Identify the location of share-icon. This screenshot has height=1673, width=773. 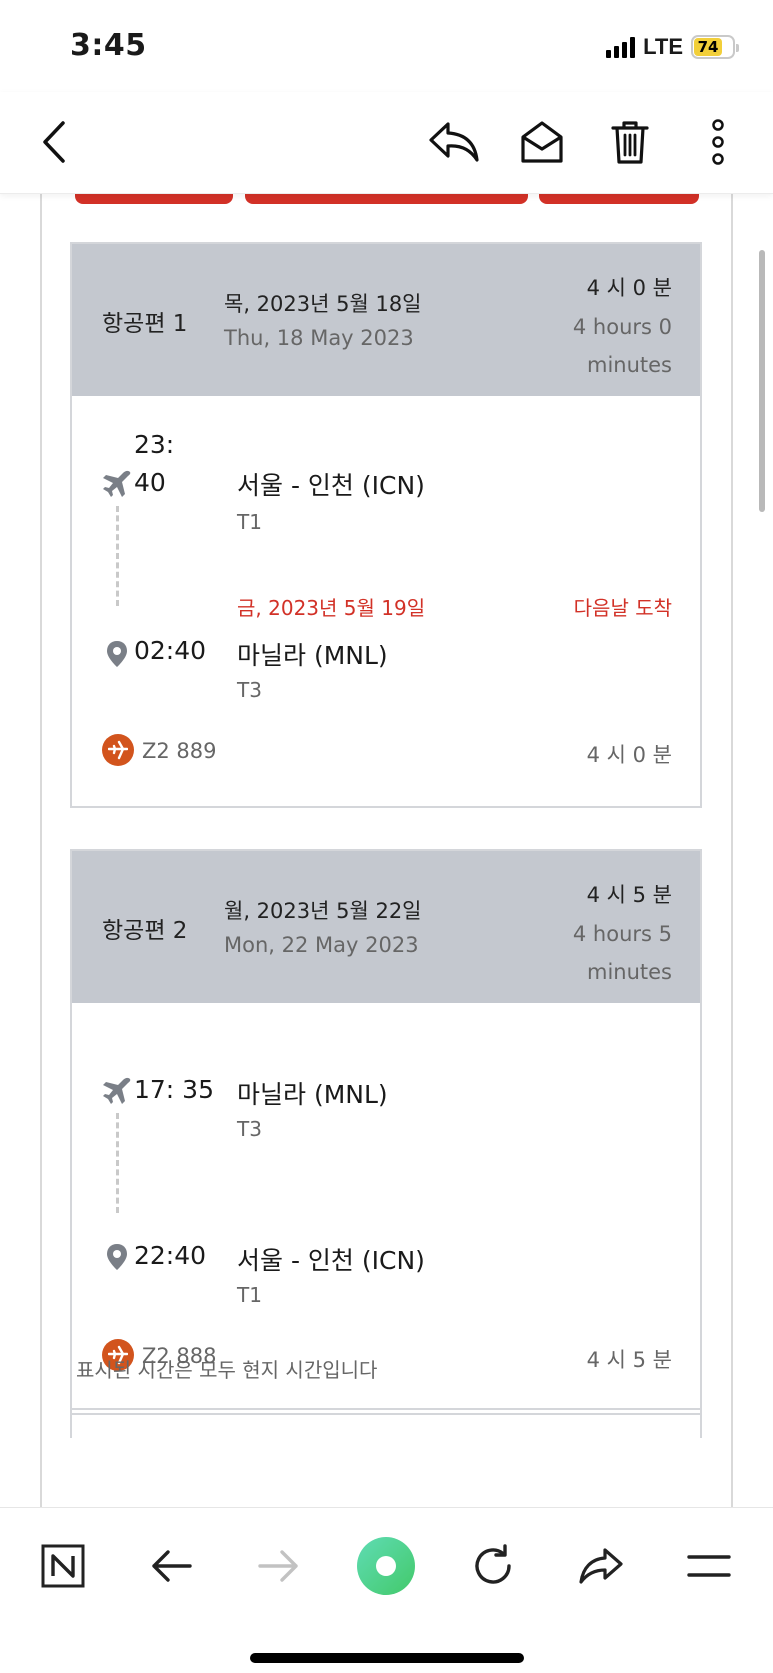
(601, 1566).